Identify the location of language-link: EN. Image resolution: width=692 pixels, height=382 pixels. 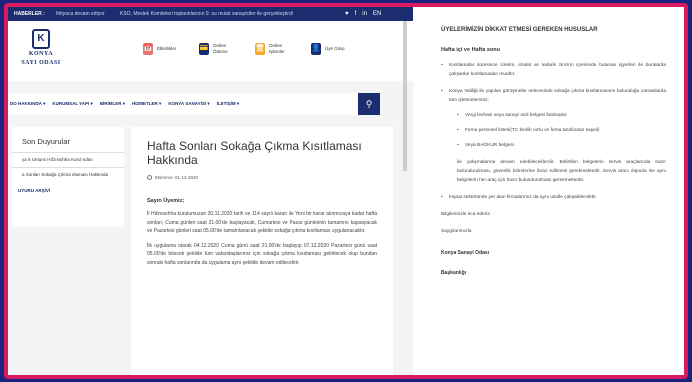
(377, 14).